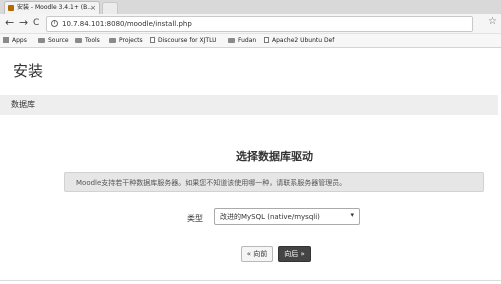 The width and height of the screenshot is (501, 284). I want to click on previous-button: « 向前, so click(257, 254).